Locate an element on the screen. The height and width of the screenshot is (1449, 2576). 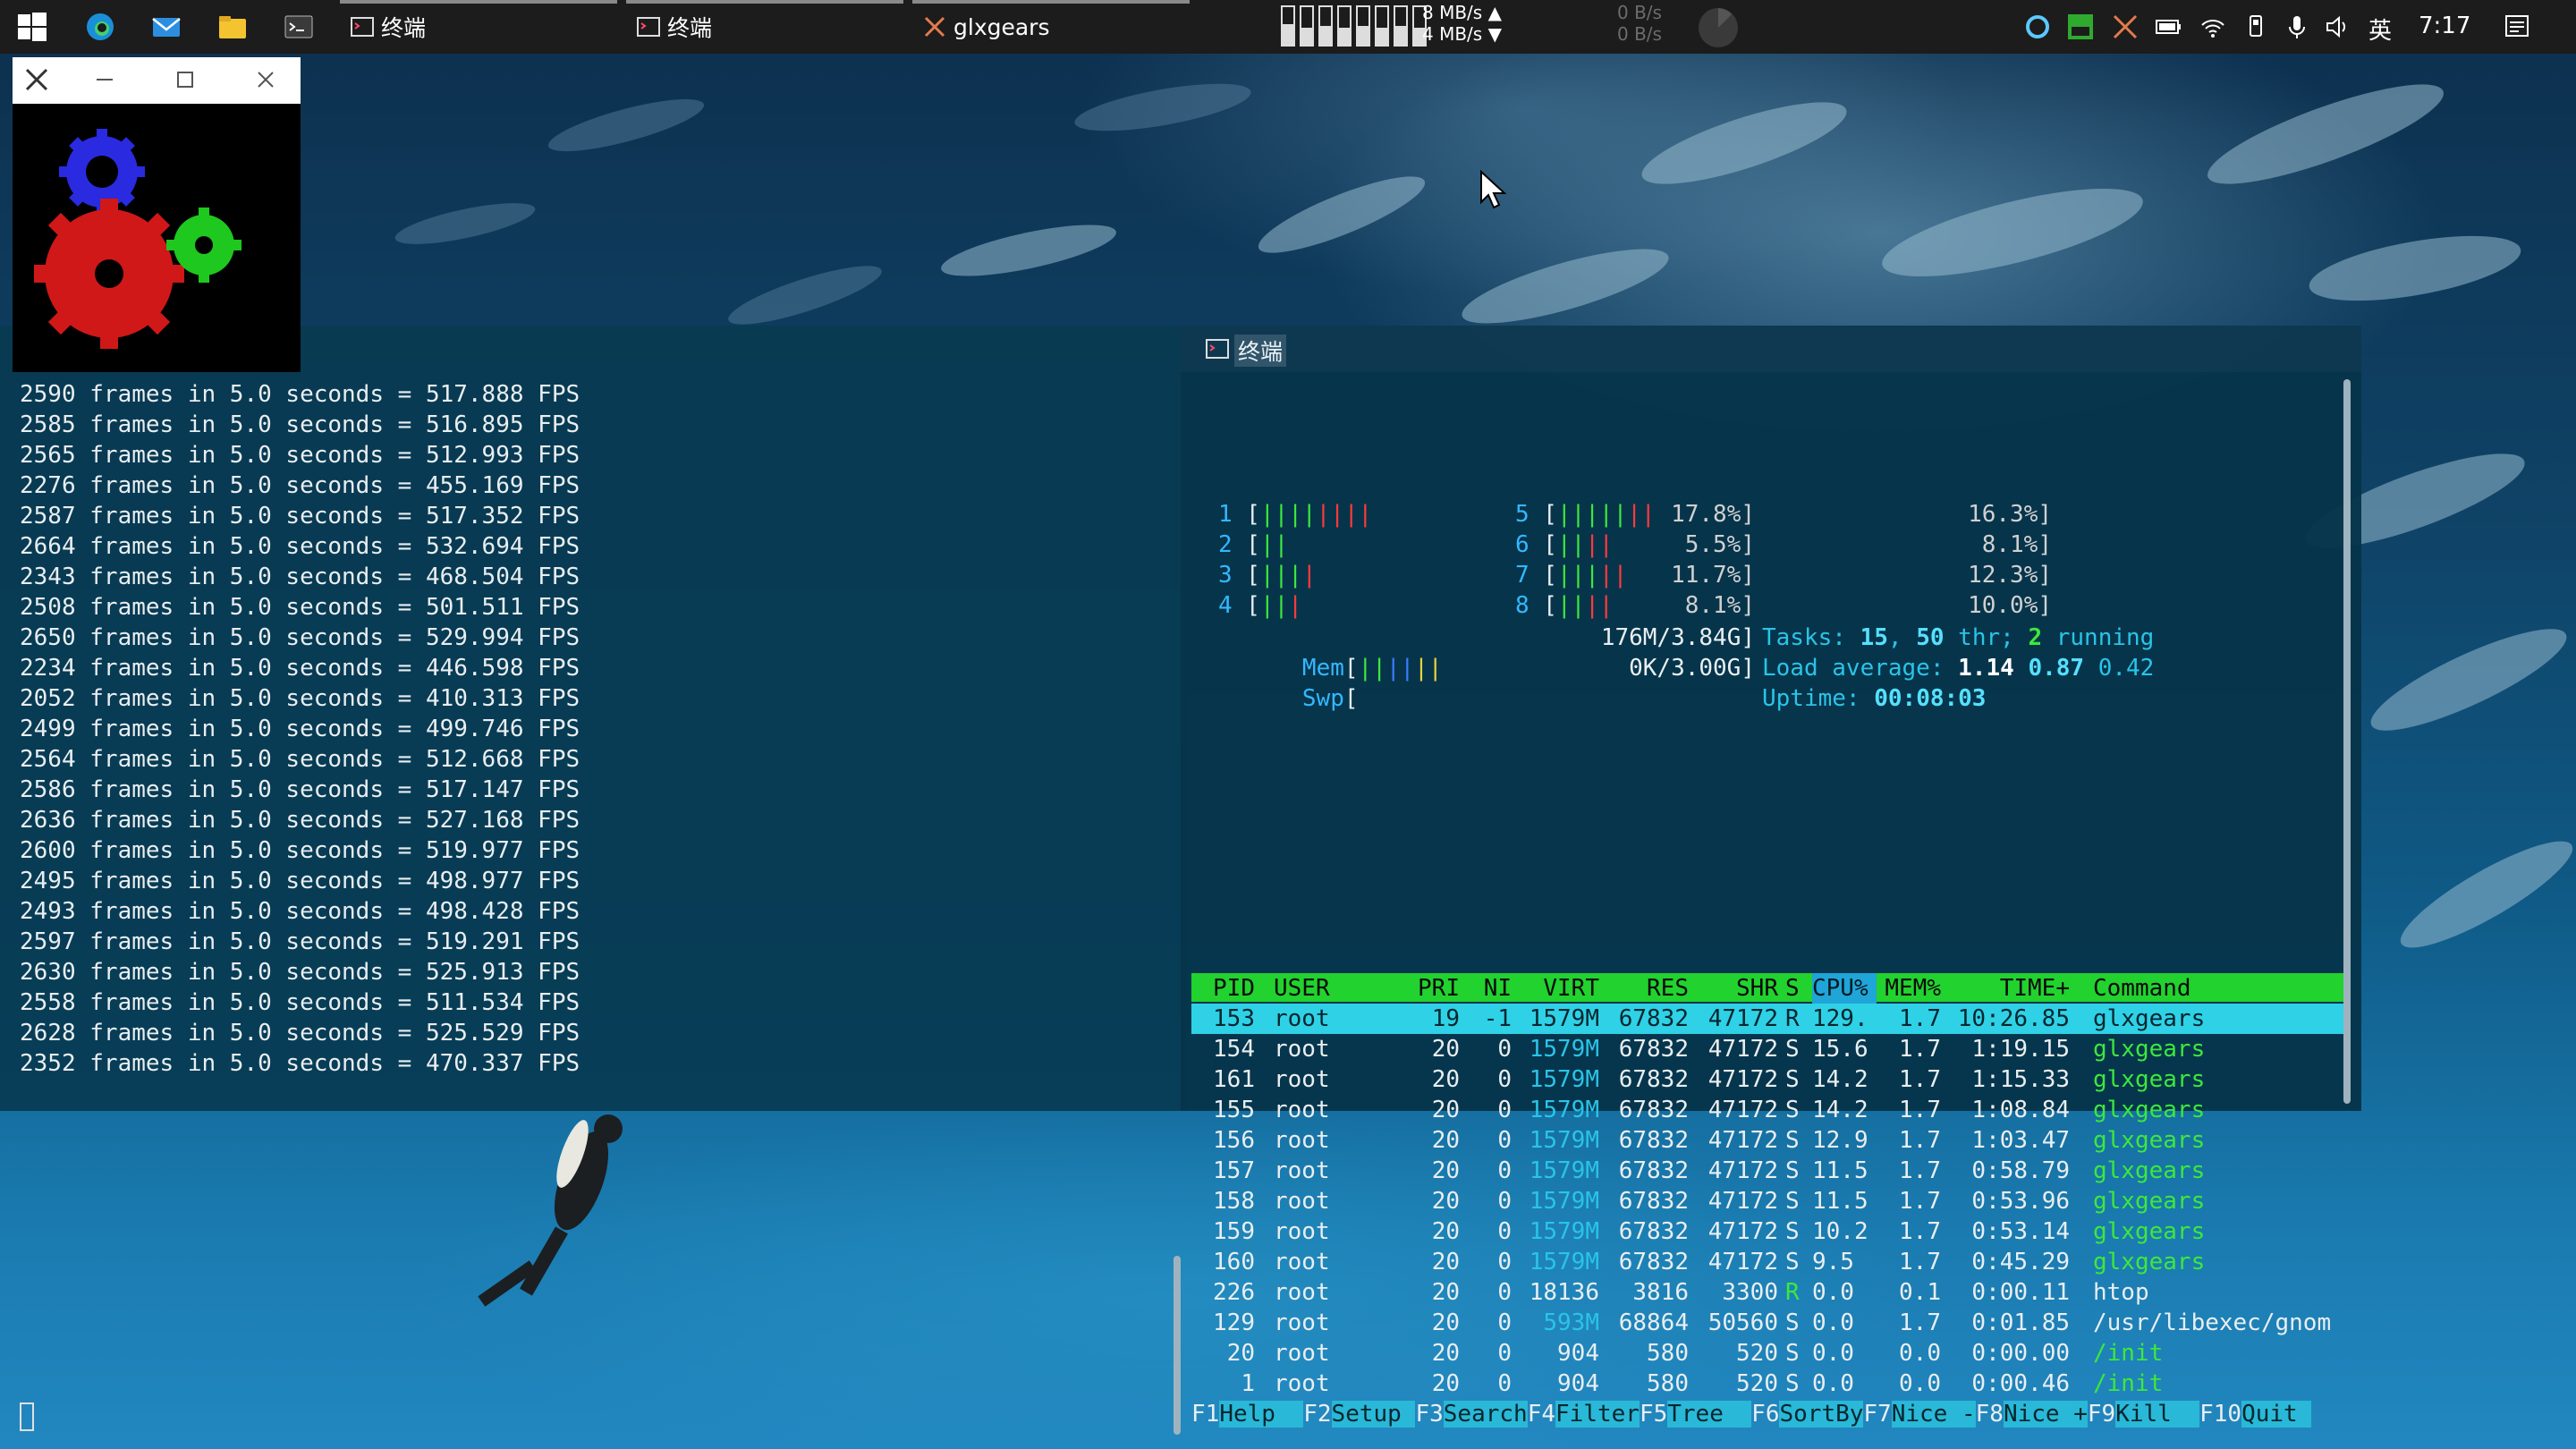
windows-start-icon is located at coordinates (32, 27).